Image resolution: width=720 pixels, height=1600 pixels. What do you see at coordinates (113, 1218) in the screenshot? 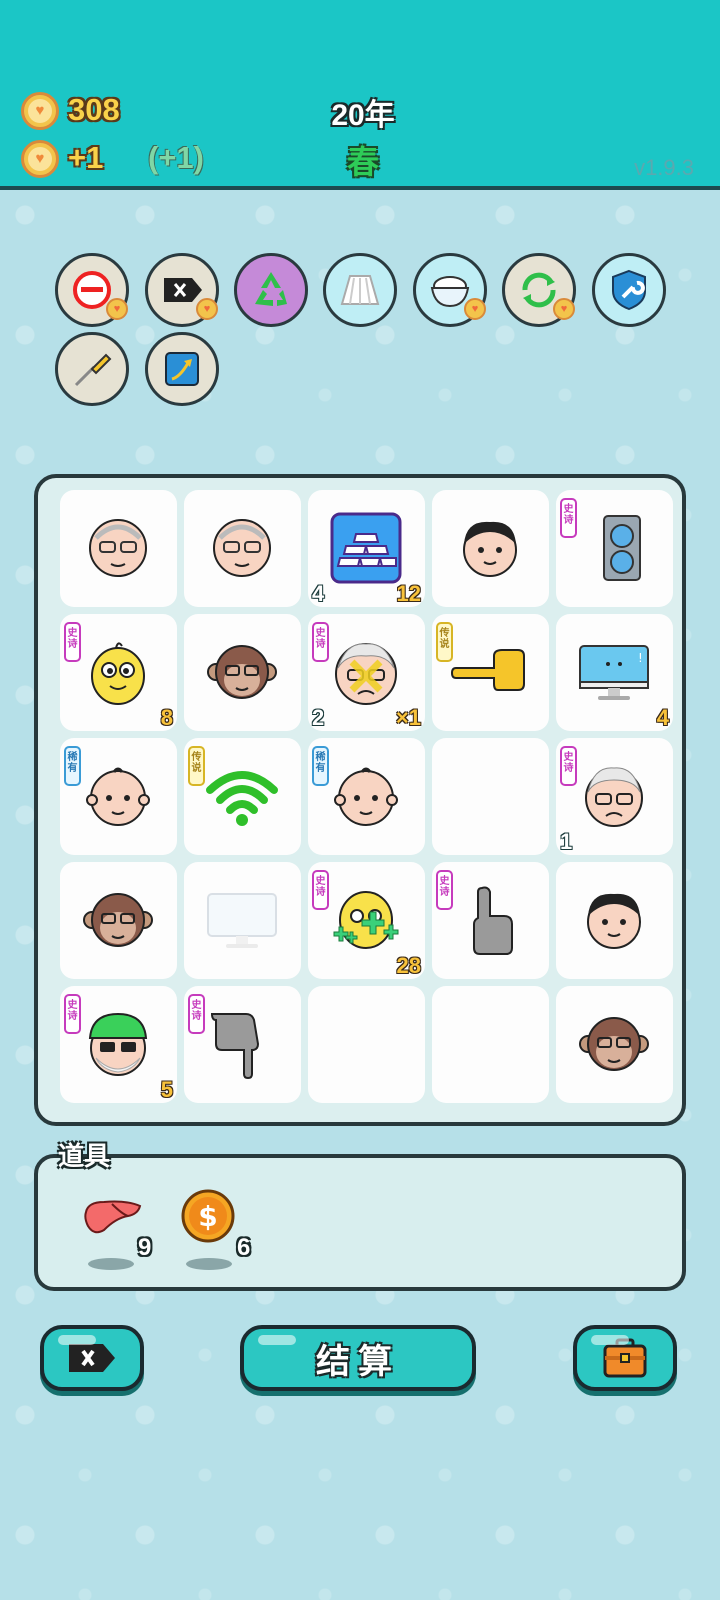
I see `liver-icon` at bounding box center [113, 1218].